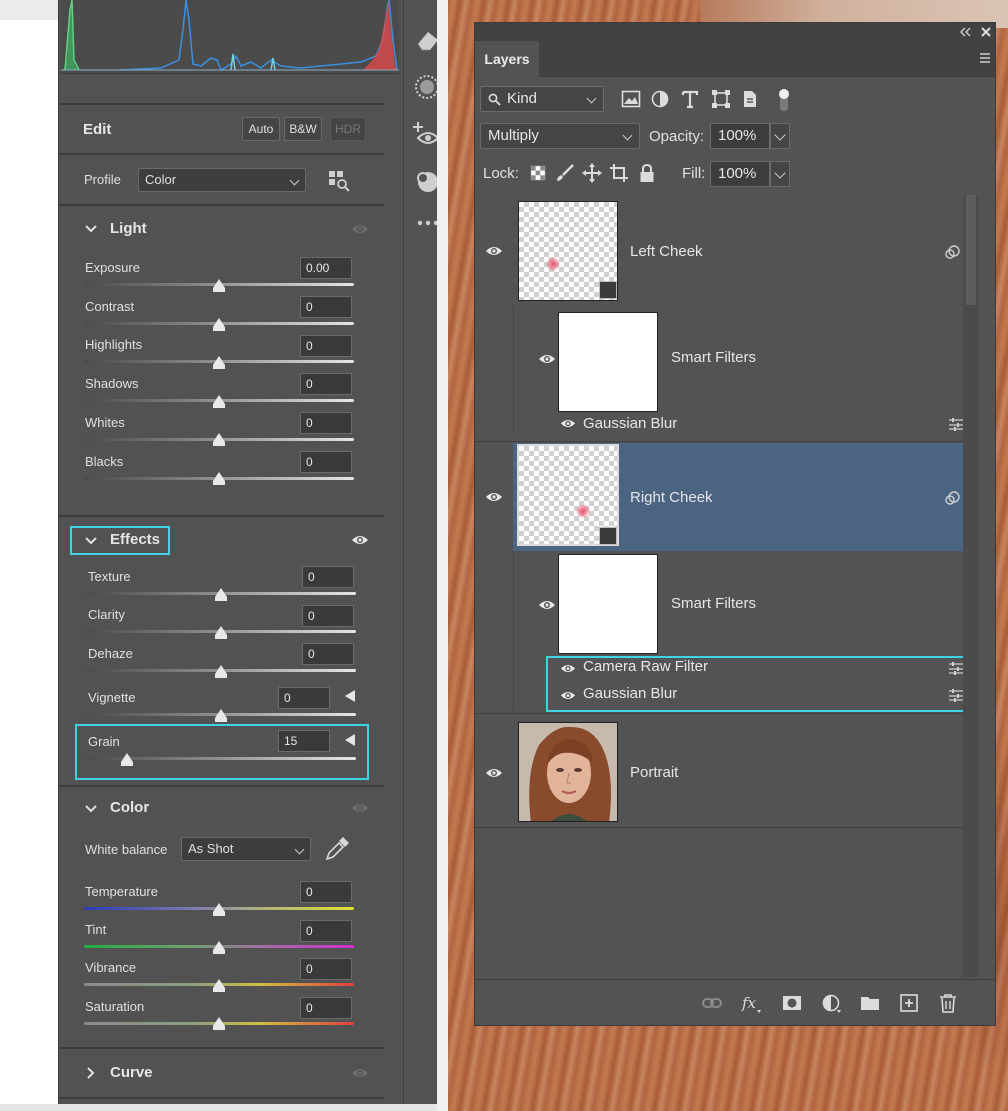 The image size is (1008, 1111). I want to click on dehaze-slider-thumb, so click(221, 671).